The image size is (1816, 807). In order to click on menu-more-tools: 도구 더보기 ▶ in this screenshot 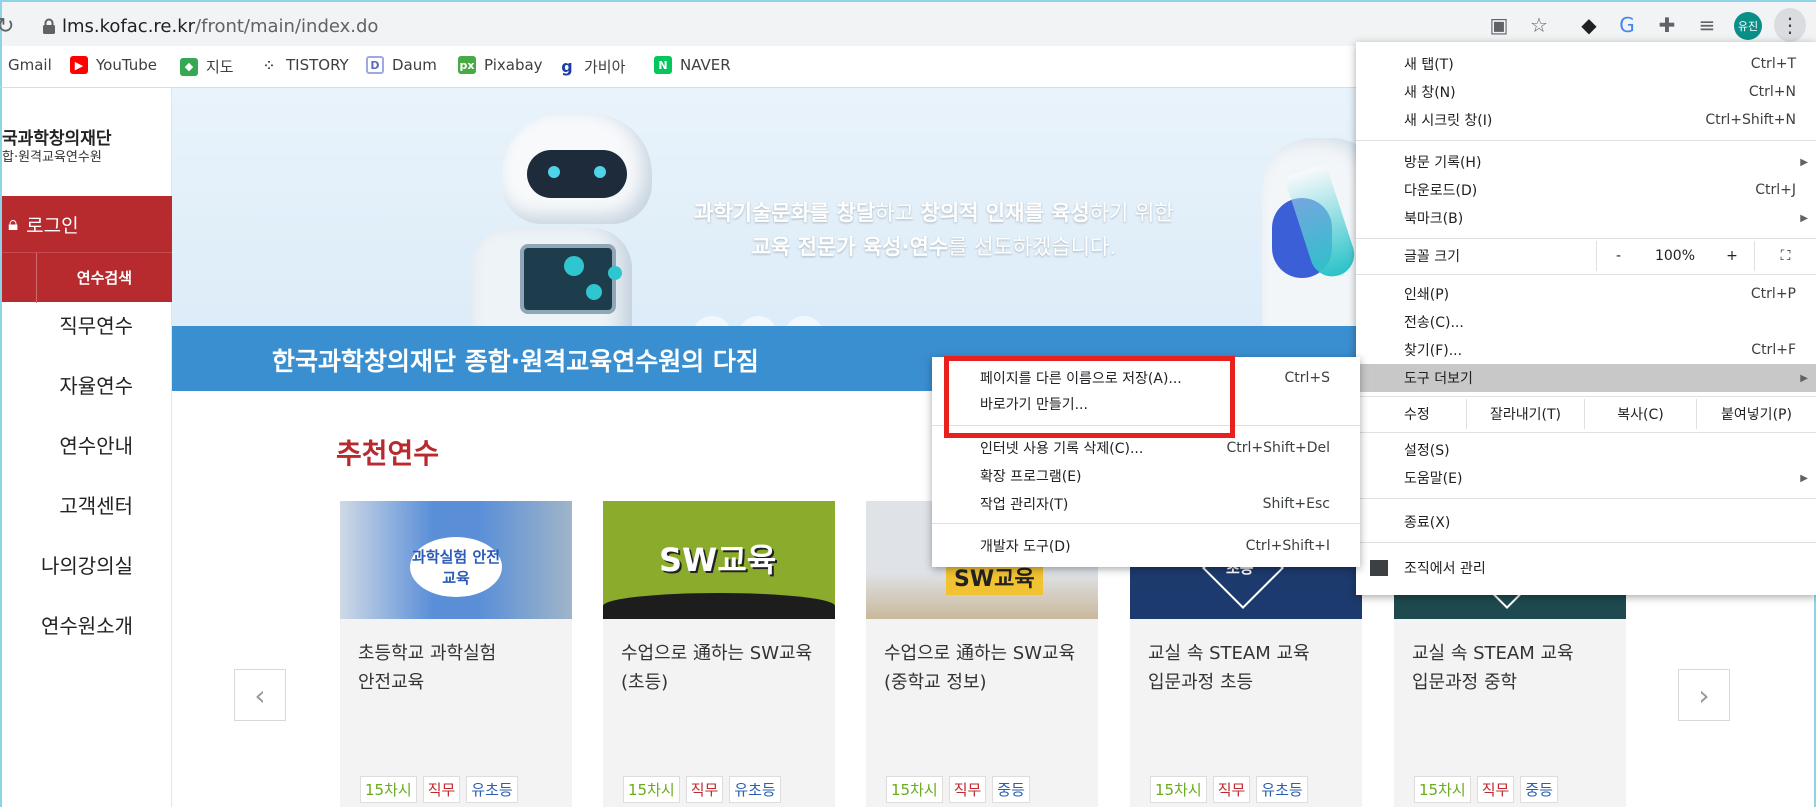, I will do `click(1586, 378)`.